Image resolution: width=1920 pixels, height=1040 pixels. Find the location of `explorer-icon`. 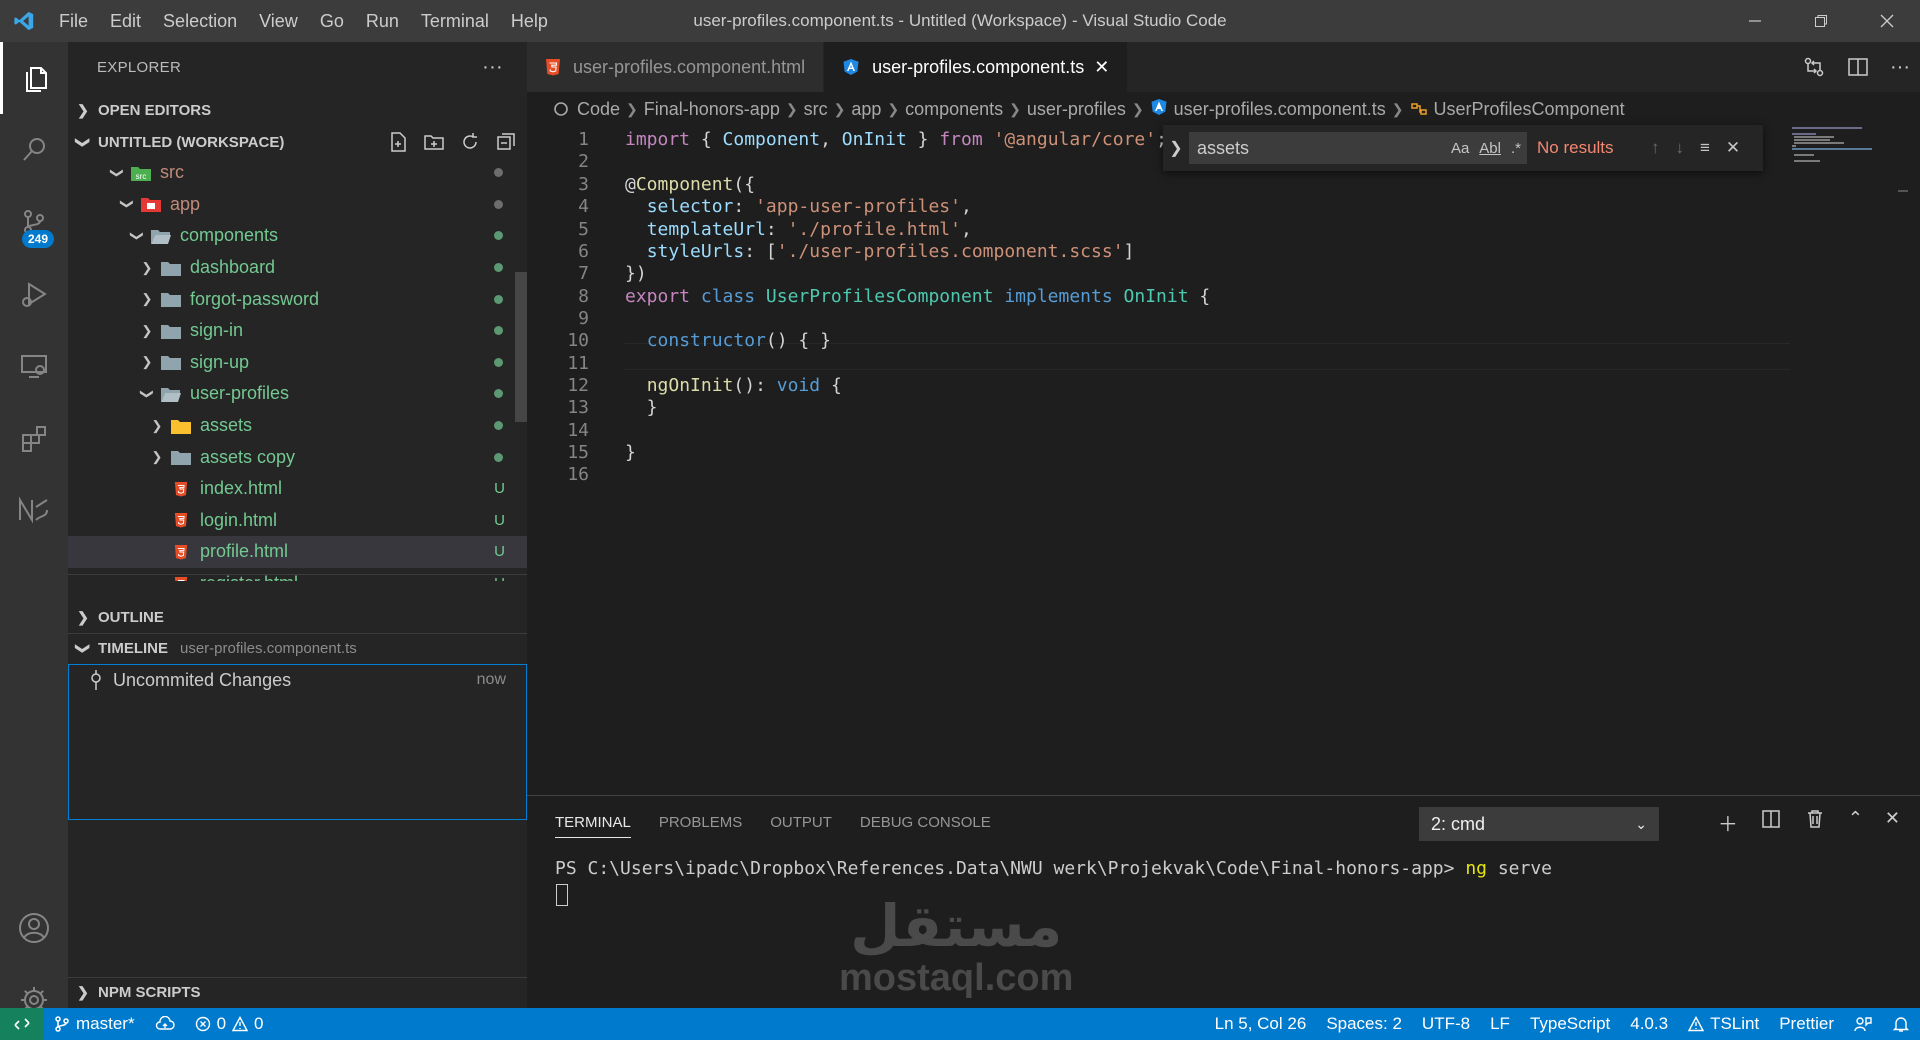

explorer-icon is located at coordinates (34, 78).